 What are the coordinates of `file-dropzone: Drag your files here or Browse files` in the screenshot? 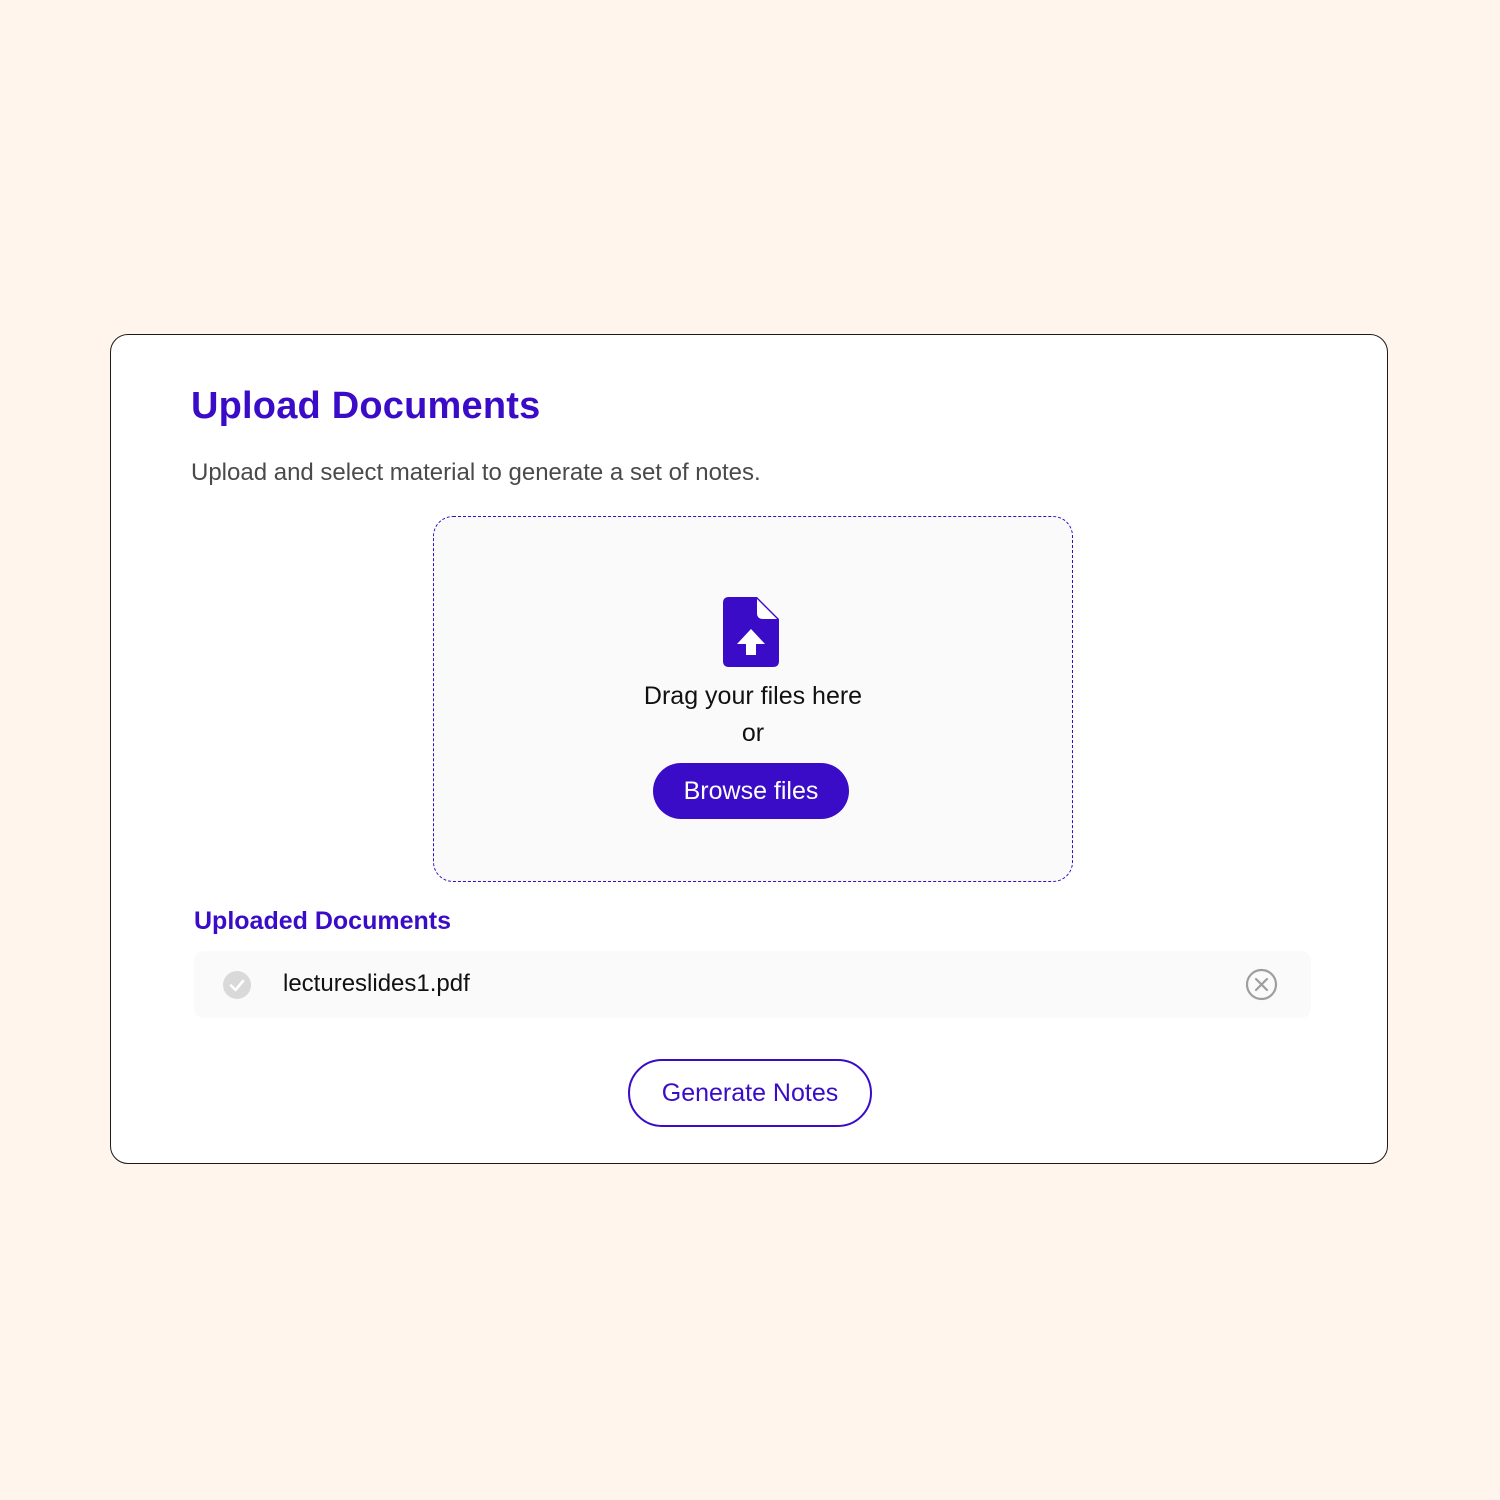 It's located at (753, 699).